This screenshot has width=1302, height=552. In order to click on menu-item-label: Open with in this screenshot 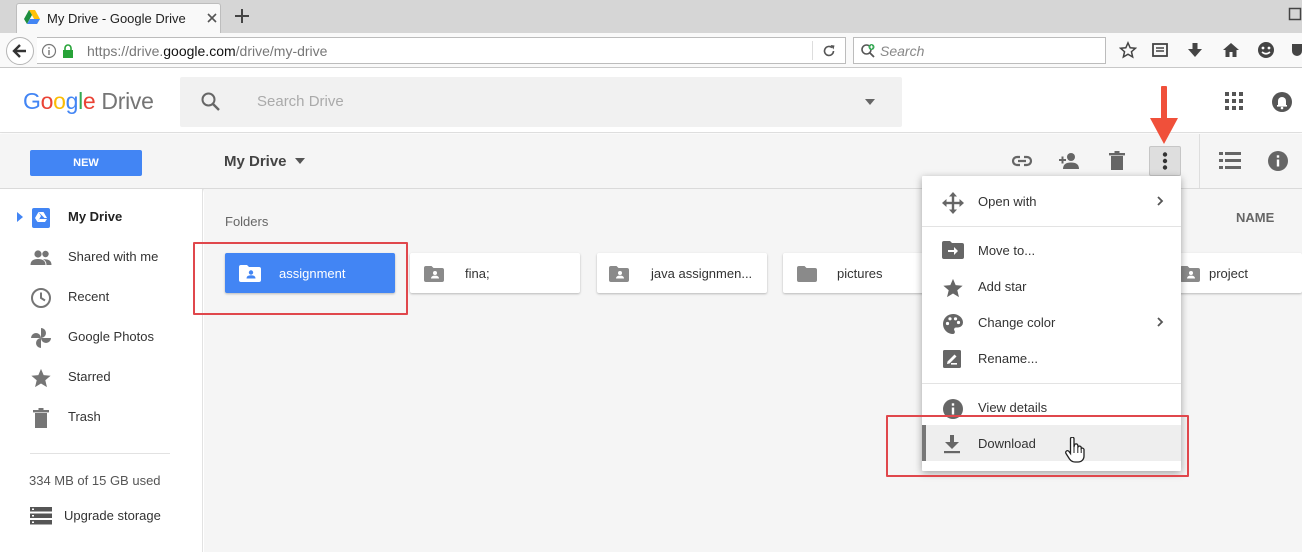, I will do `click(1007, 201)`.